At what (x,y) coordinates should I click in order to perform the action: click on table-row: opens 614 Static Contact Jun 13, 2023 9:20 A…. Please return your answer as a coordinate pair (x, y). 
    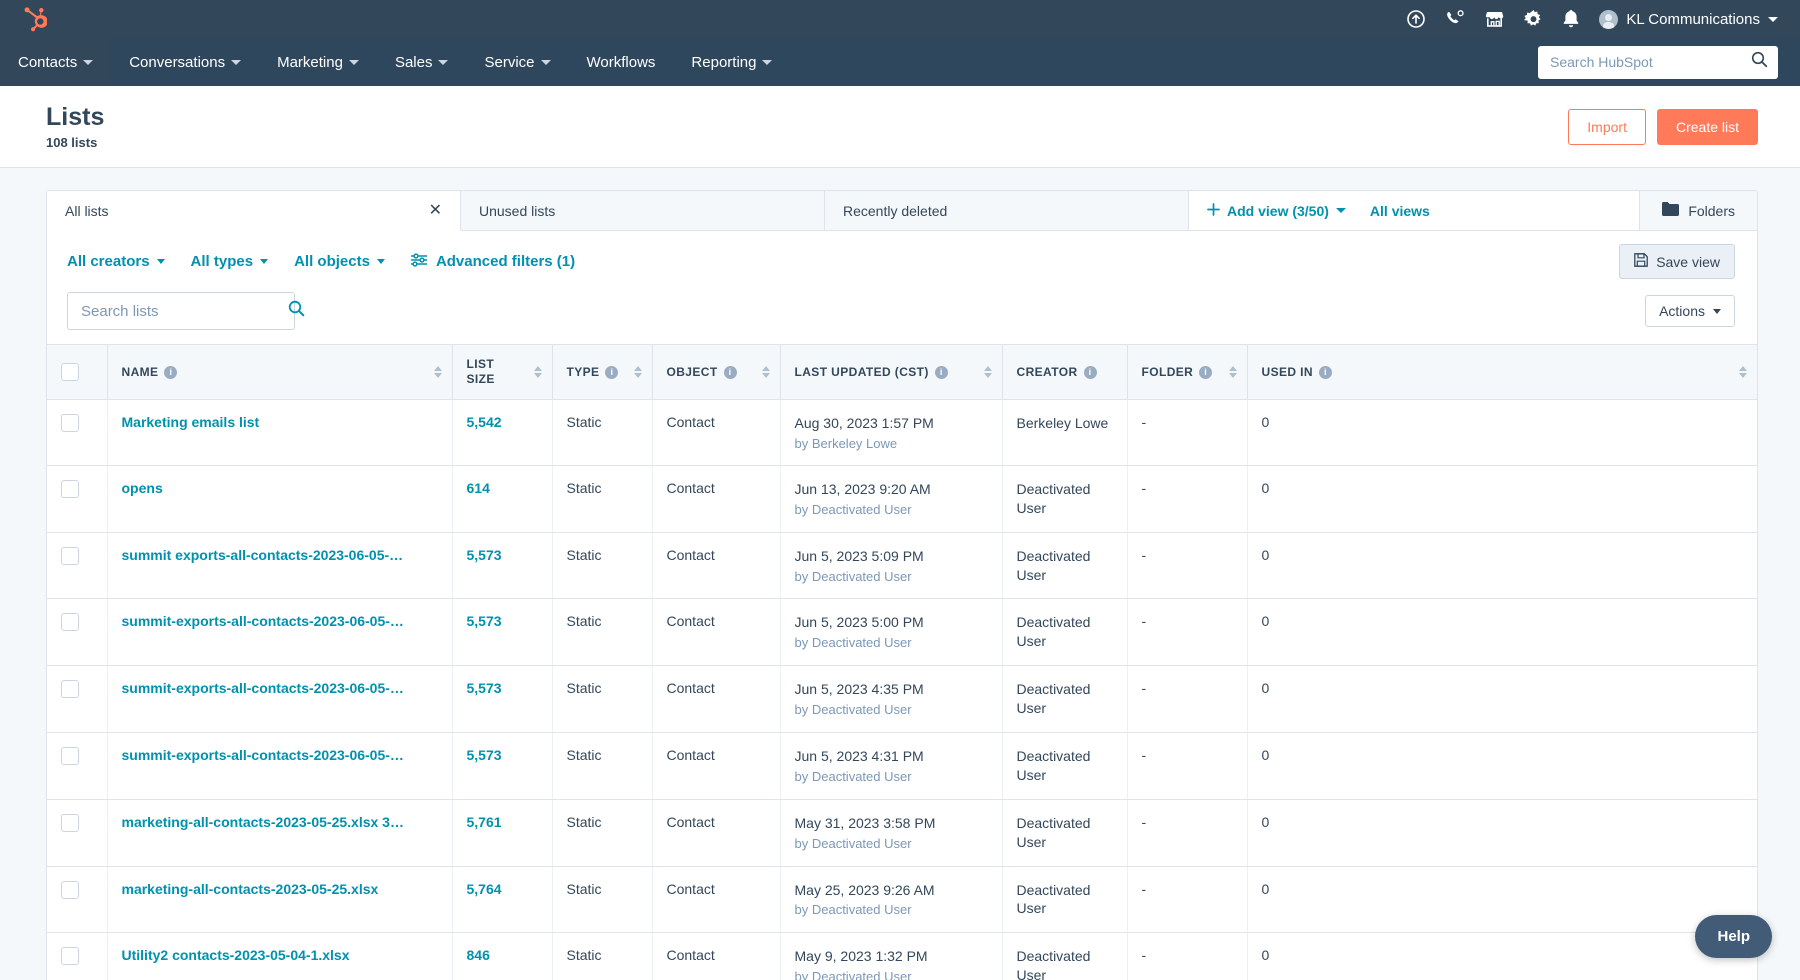
    Looking at the image, I should click on (902, 499).